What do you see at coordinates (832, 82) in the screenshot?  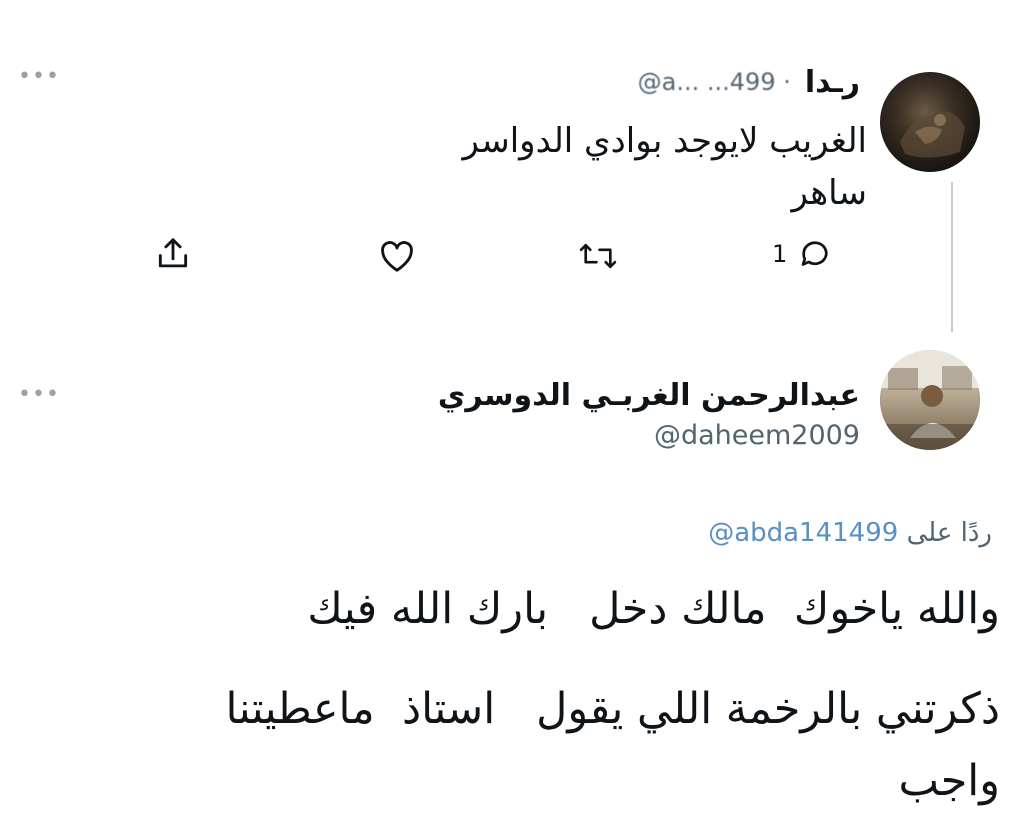 I see `parent-author-name: رـدا` at bounding box center [832, 82].